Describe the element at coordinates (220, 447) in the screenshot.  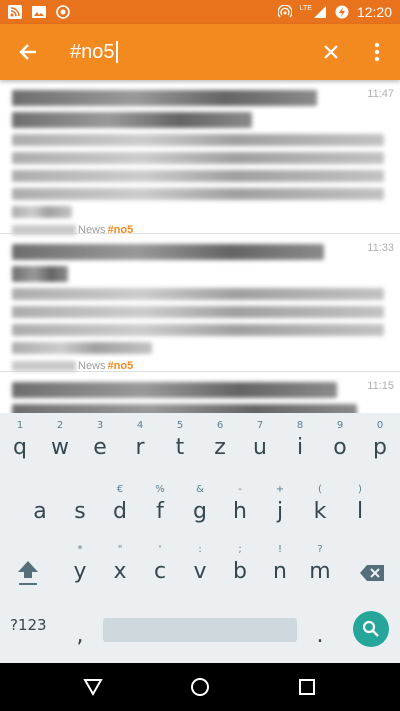
I see `key-label: z` at that location.